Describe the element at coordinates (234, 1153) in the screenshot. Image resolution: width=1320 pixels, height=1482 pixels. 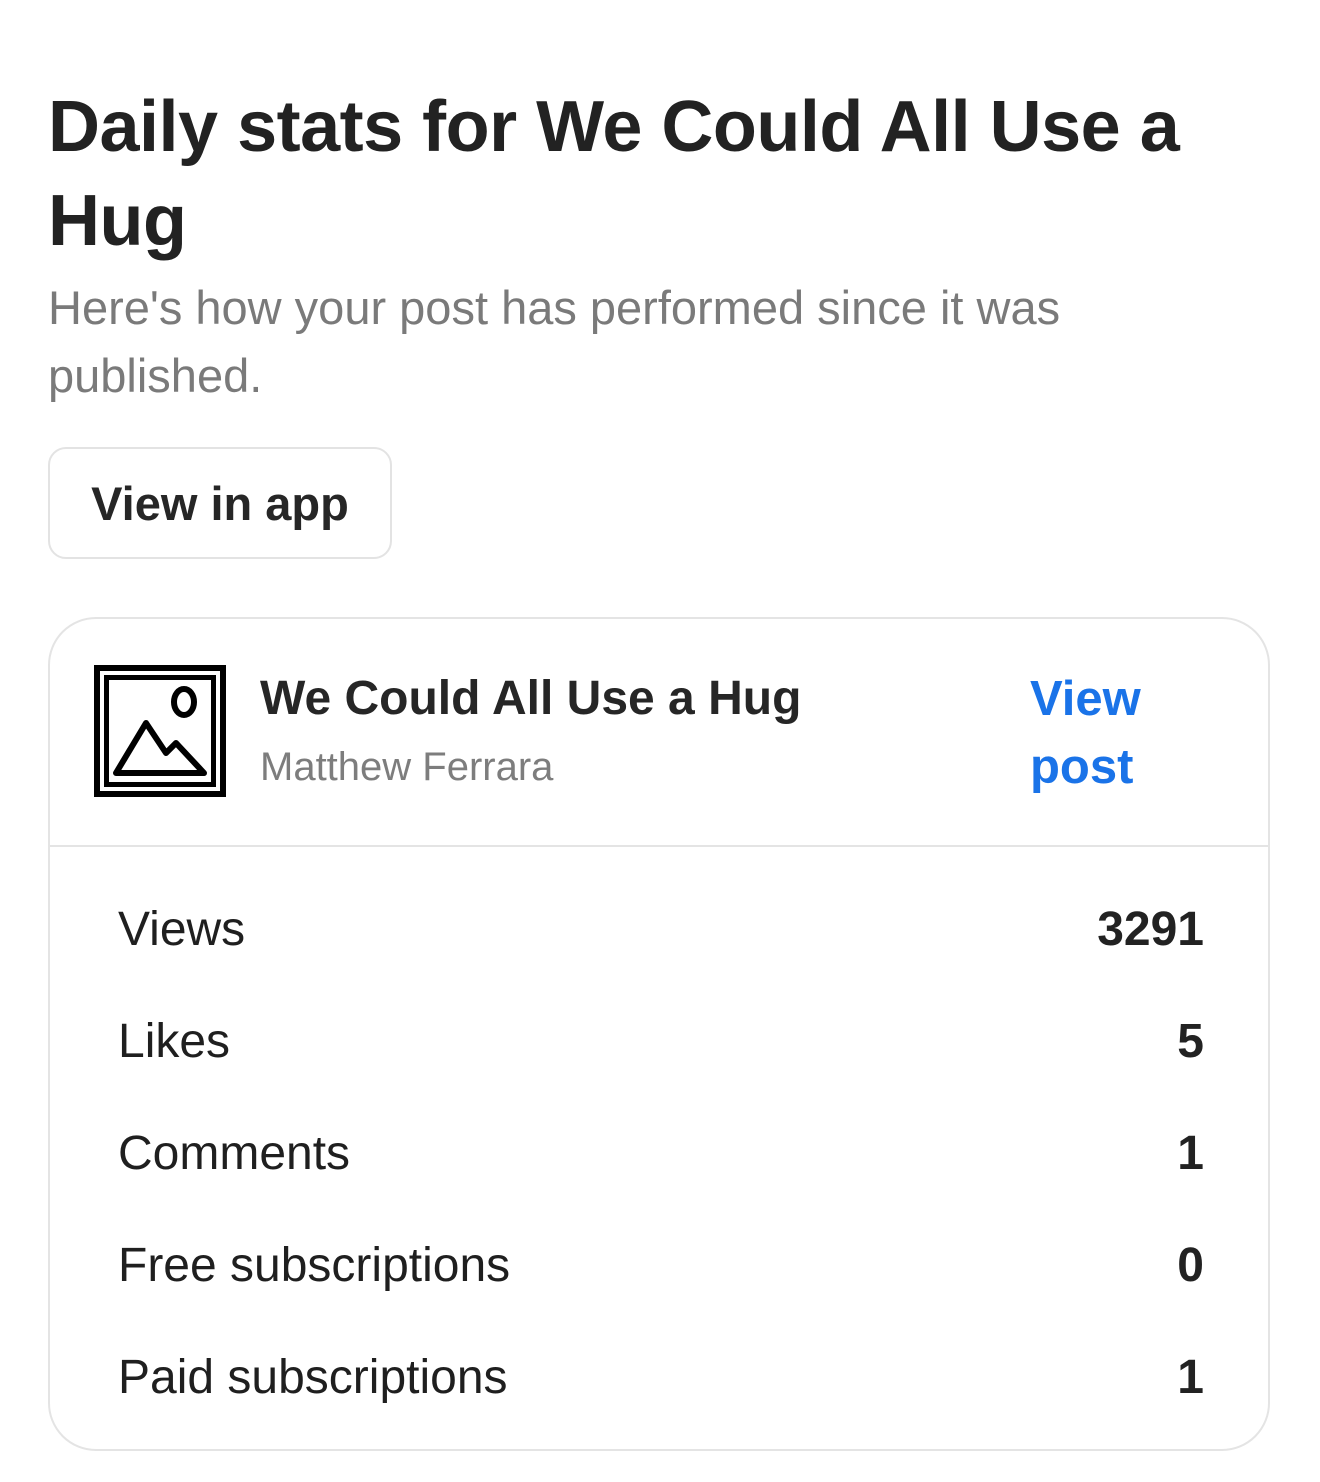
I see `stat-label: Comments` at that location.